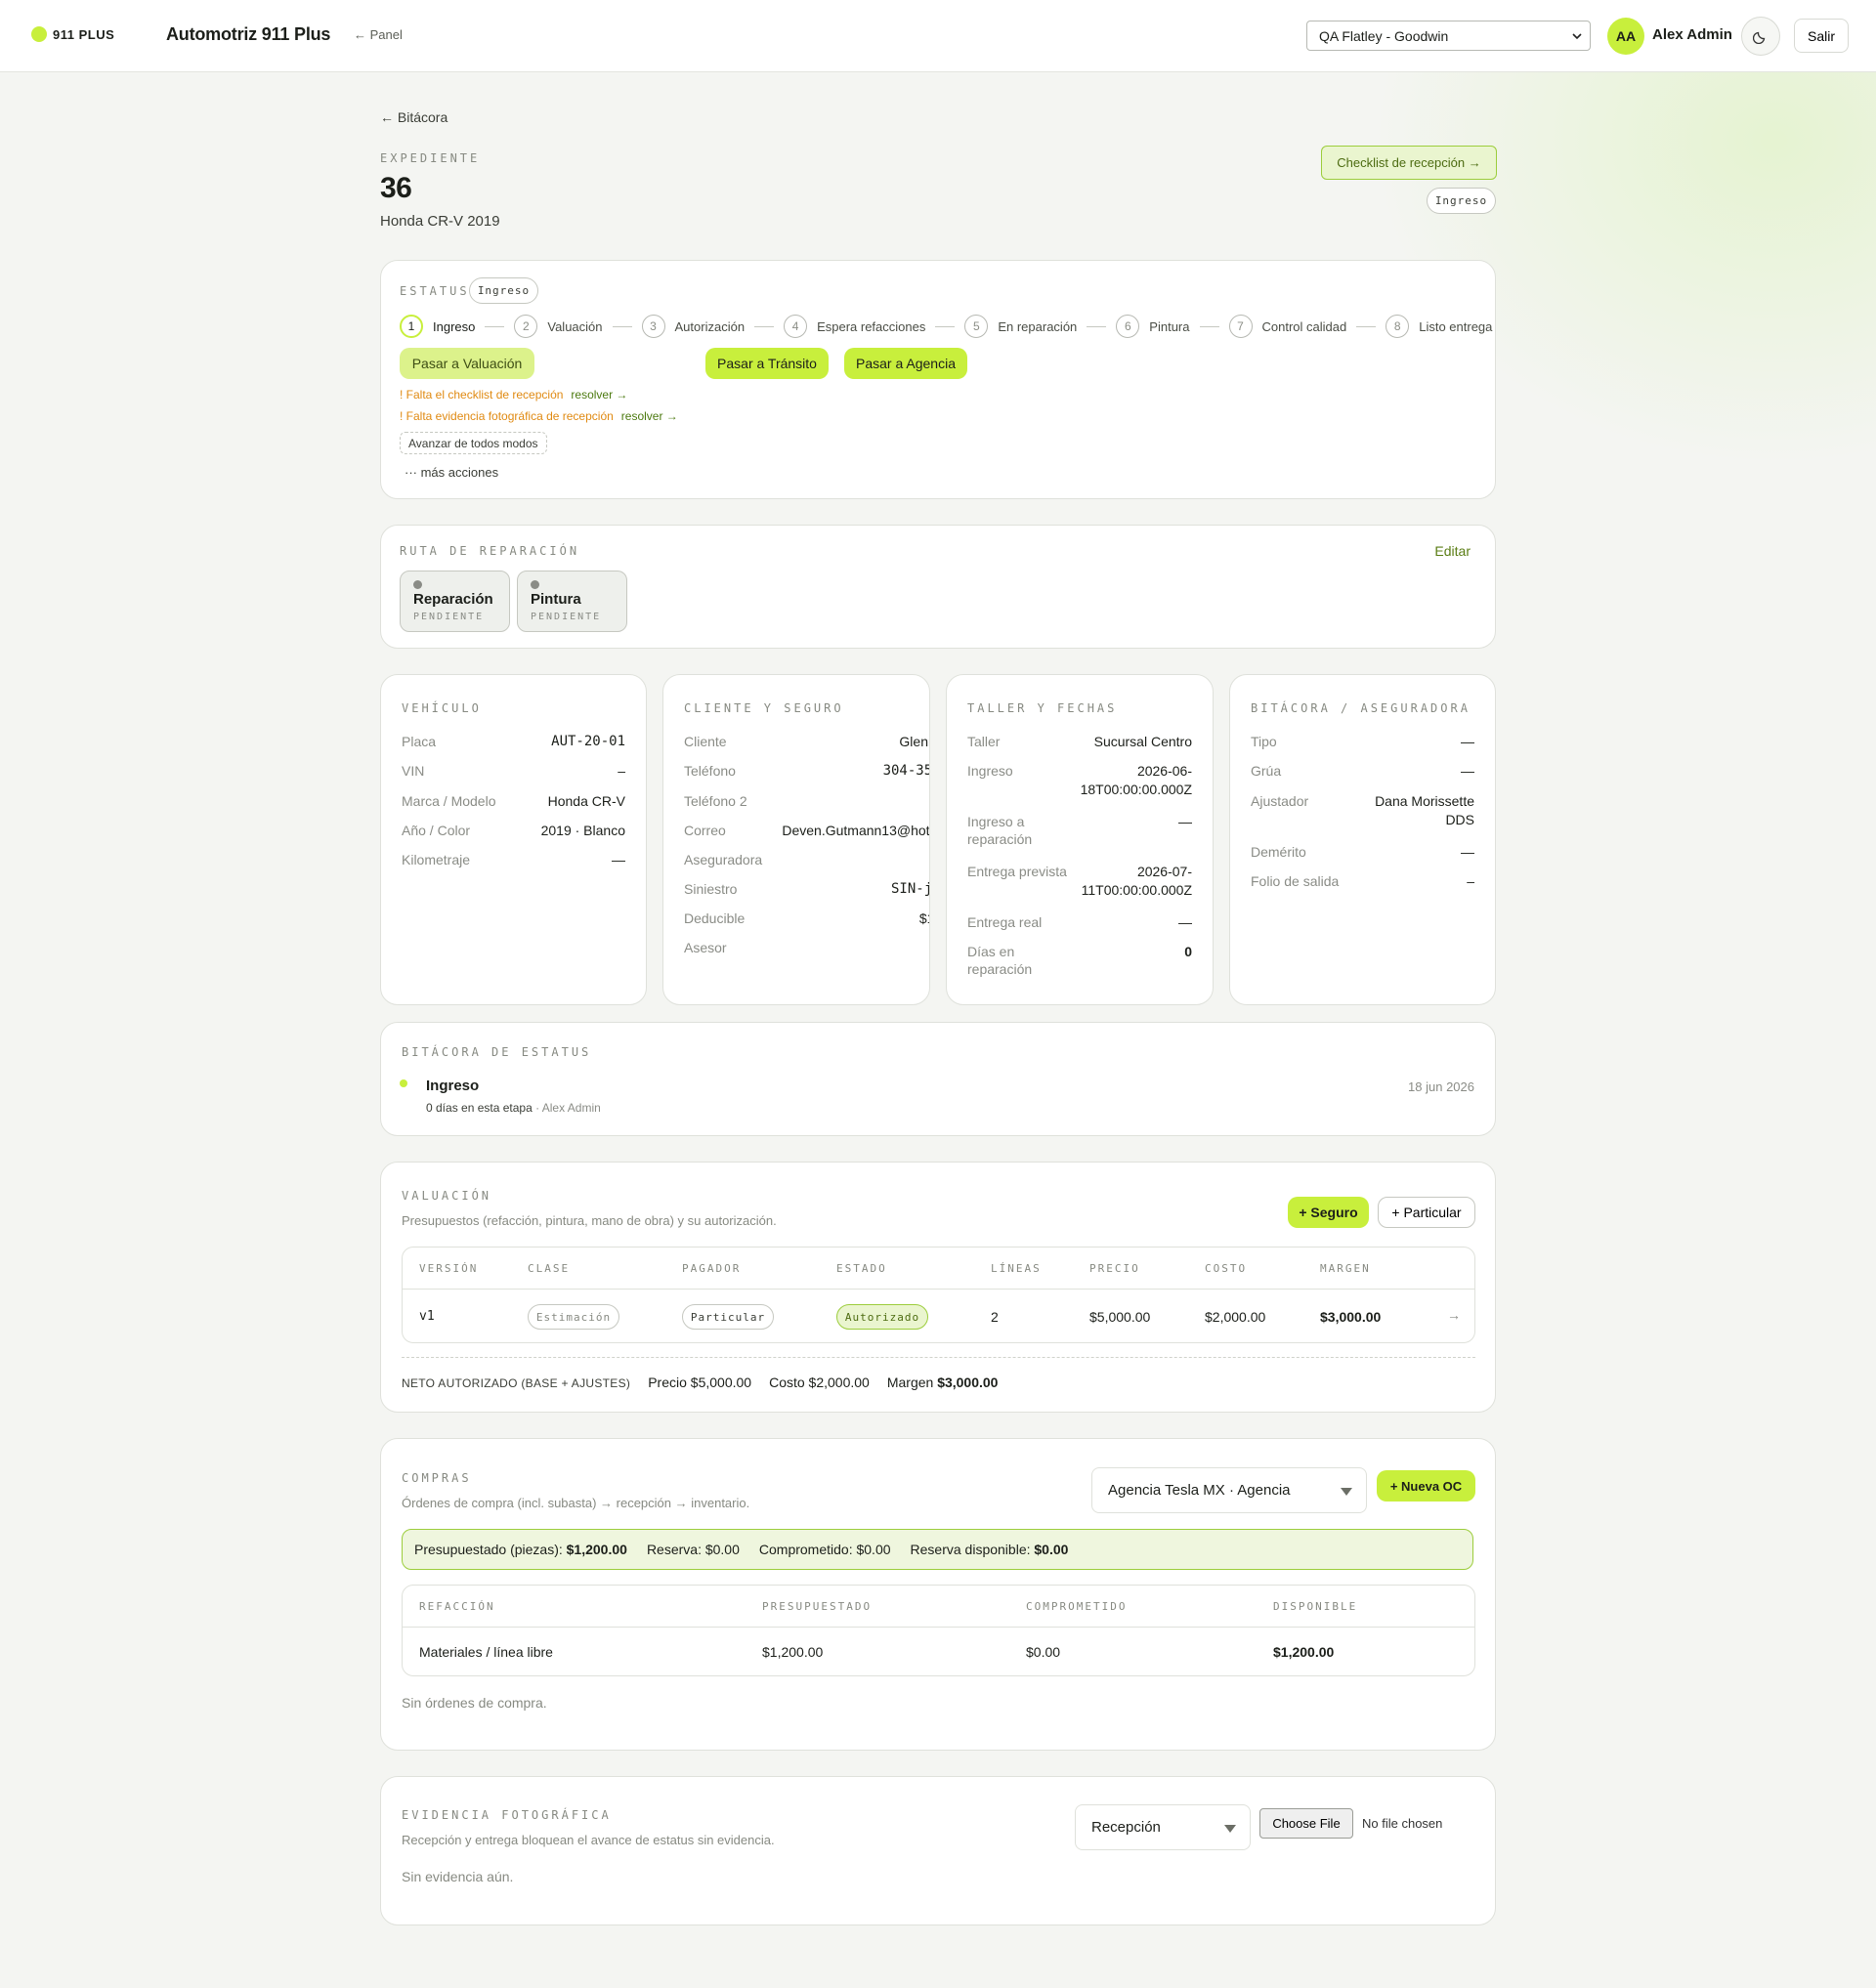 This screenshot has height=1988, width=1876. What do you see at coordinates (1287, 326) in the screenshot?
I see `step-control-calidad: 7 Control calidad` at bounding box center [1287, 326].